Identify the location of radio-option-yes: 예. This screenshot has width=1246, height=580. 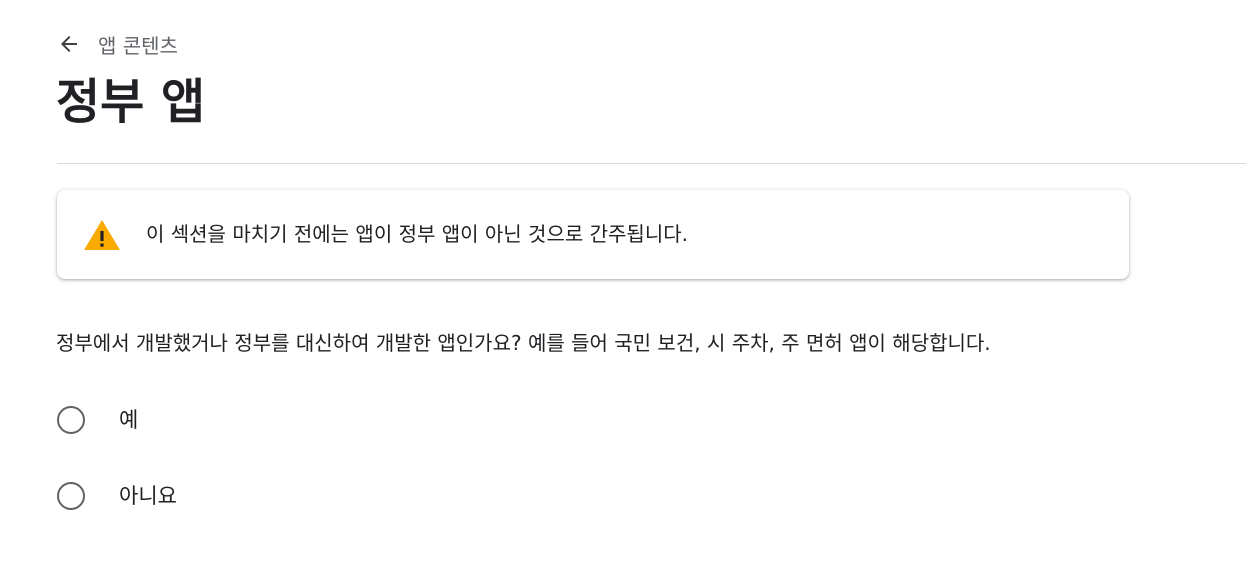
(97, 420).